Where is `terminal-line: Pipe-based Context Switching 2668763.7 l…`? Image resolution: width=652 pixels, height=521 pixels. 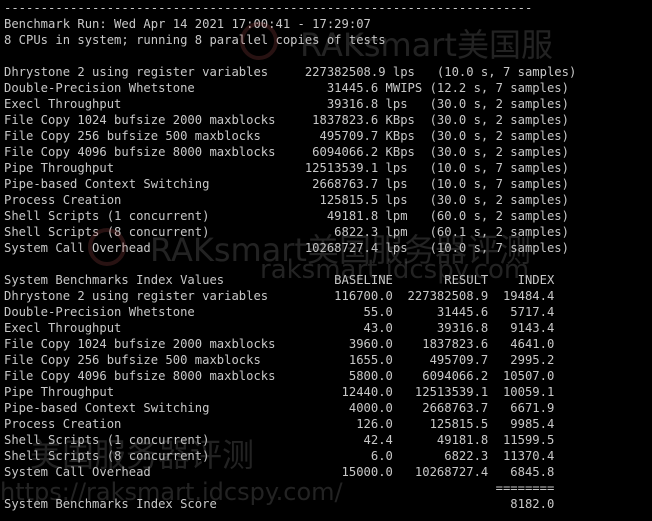 terminal-line: Pipe-based Context Switching 2668763.7 l… is located at coordinates (286, 184).